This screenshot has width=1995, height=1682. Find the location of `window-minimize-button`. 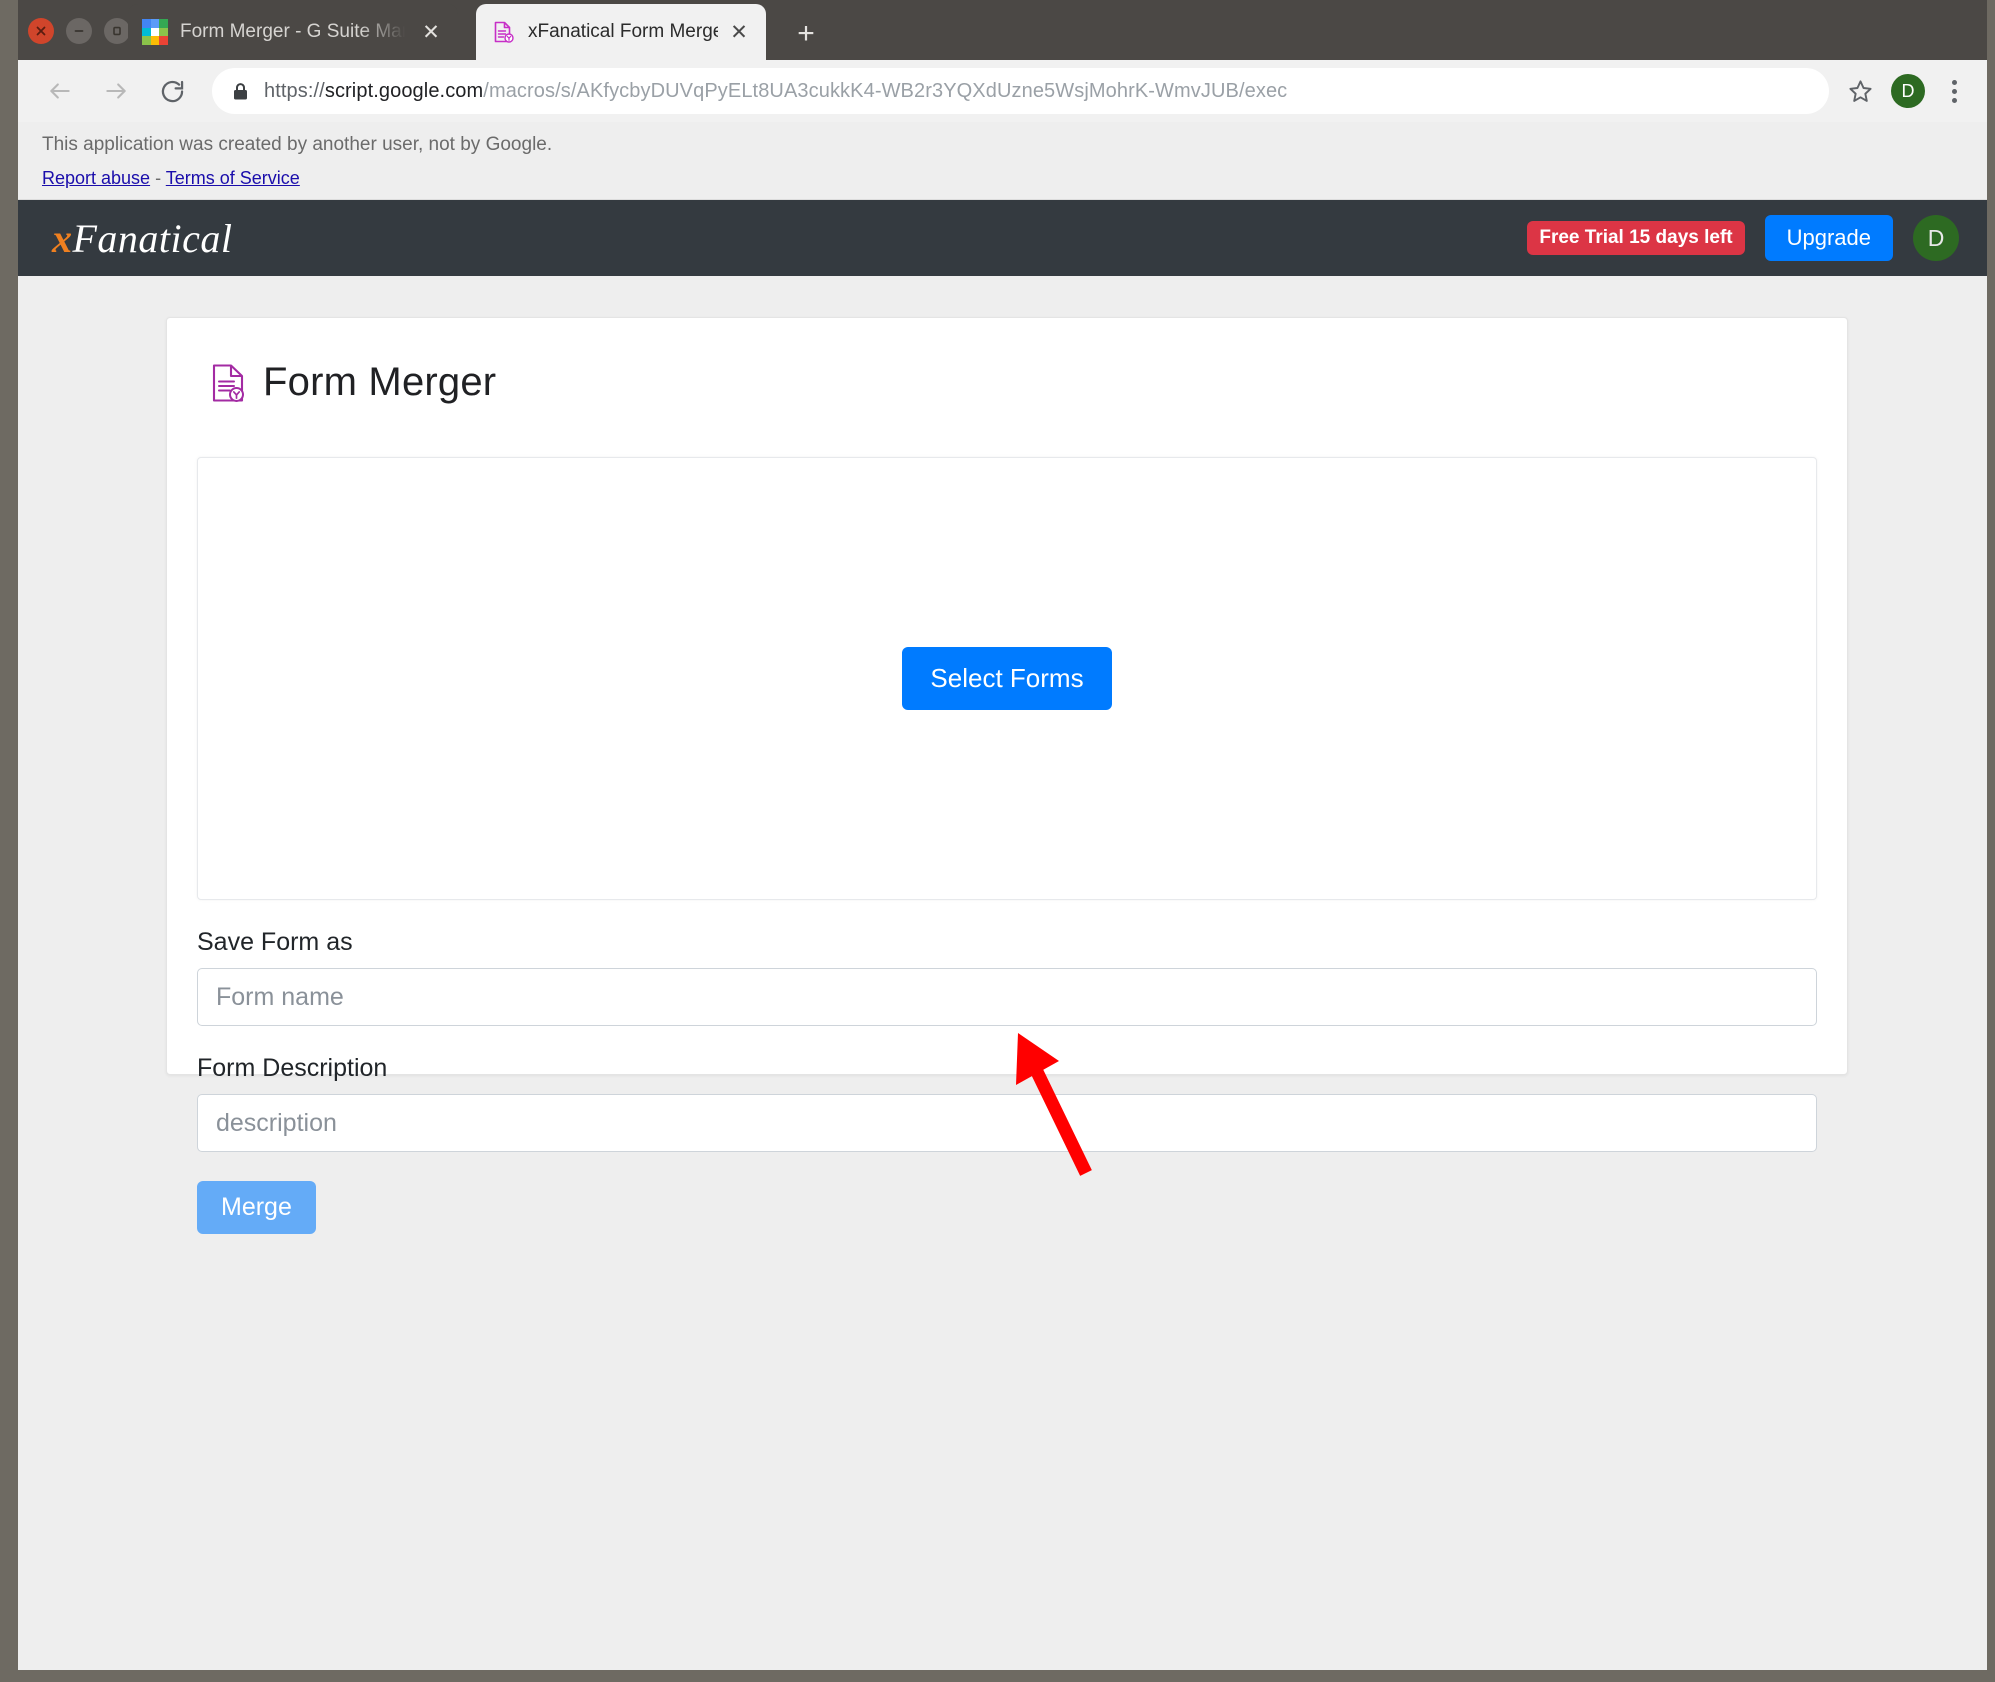

window-minimize-button is located at coordinates (79, 31).